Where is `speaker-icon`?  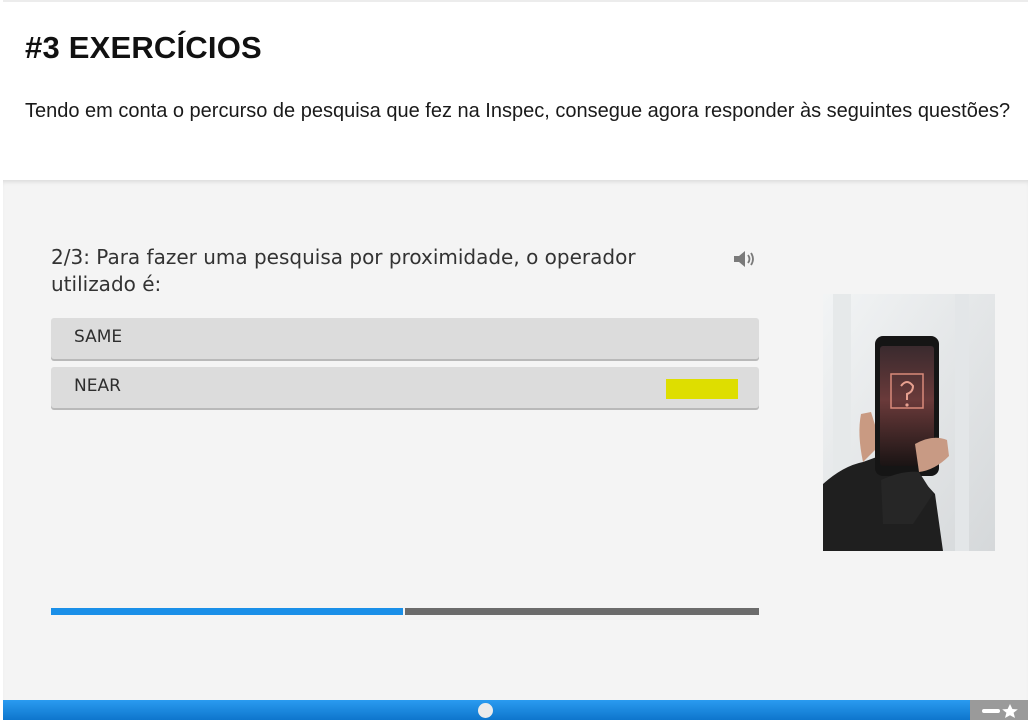
speaker-icon is located at coordinates (745, 259).